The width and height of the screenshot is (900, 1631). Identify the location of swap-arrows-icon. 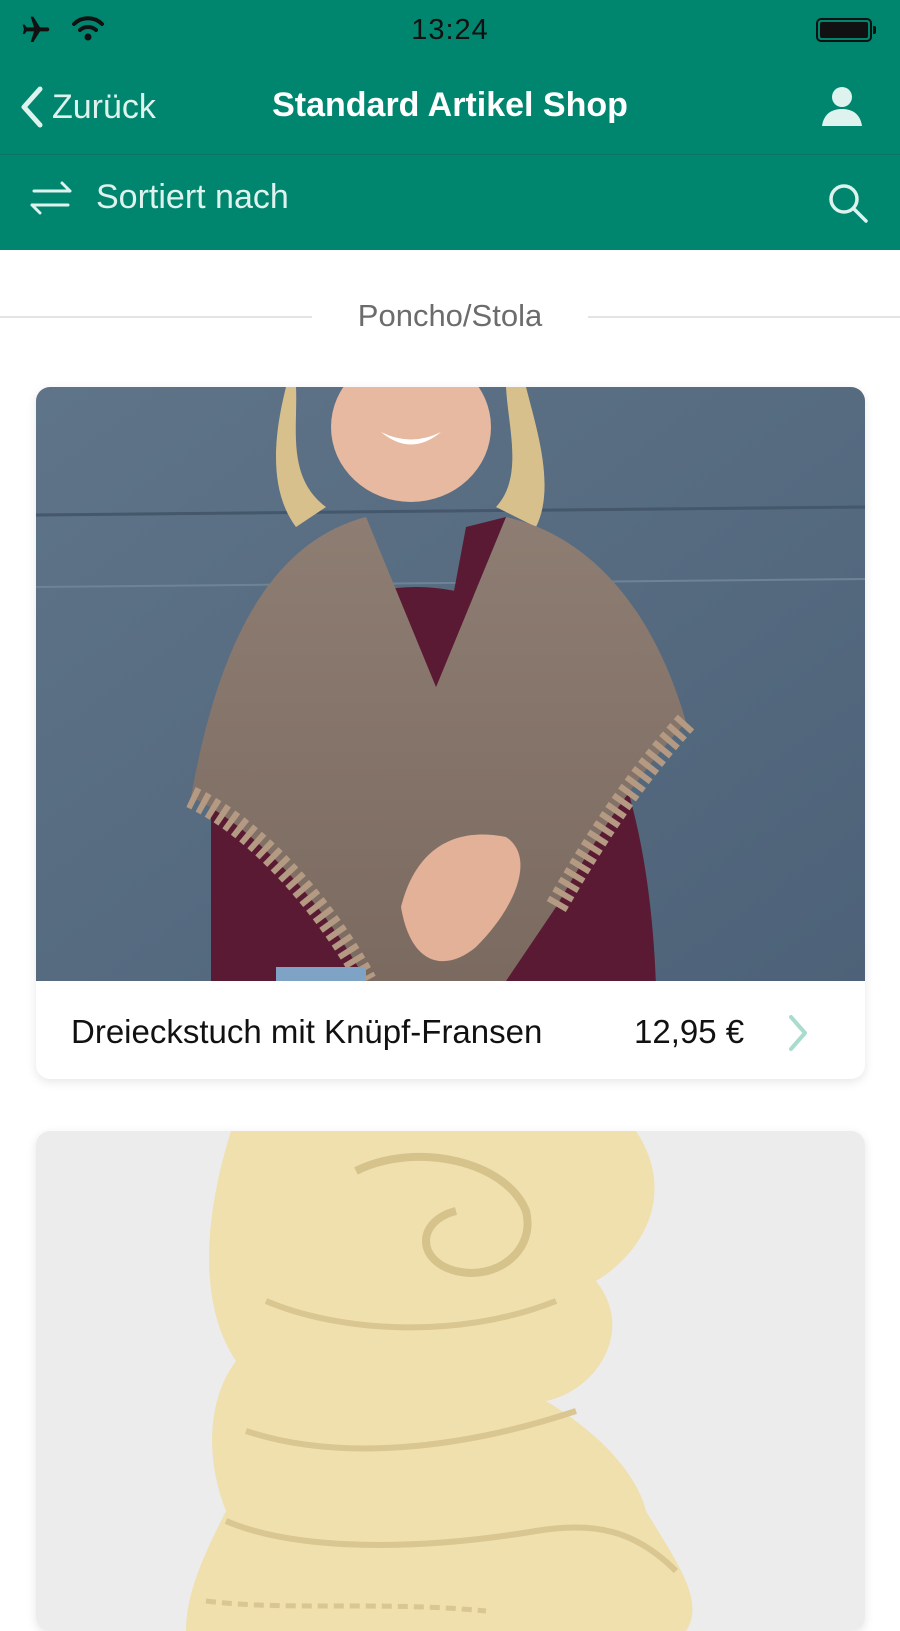
(51, 198).